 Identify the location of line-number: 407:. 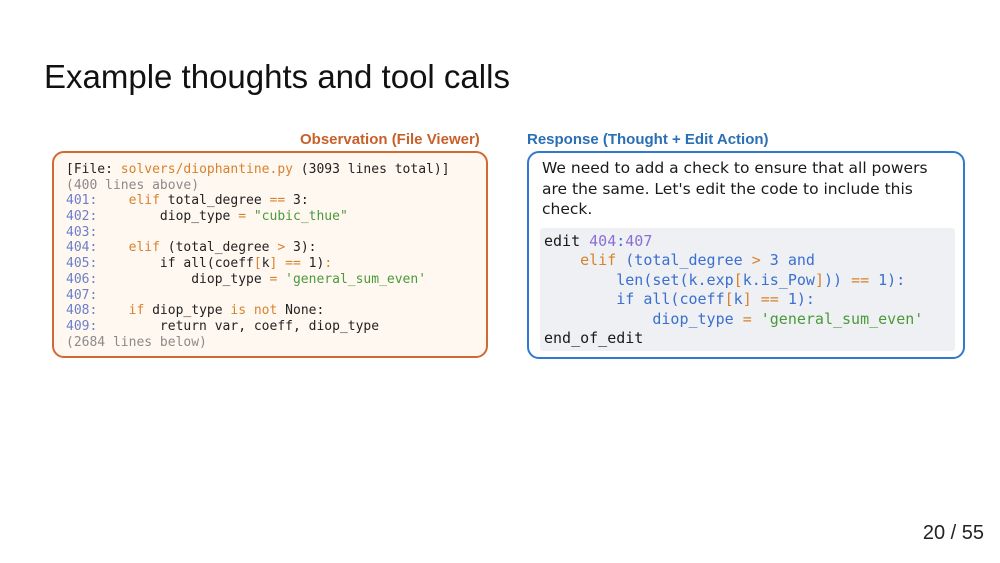
(82, 295).